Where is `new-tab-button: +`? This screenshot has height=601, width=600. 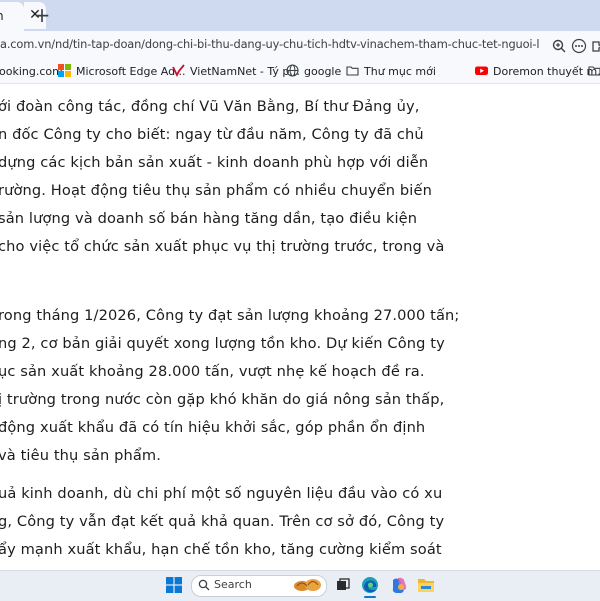 new-tab-button: + is located at coordinates (42, 15).